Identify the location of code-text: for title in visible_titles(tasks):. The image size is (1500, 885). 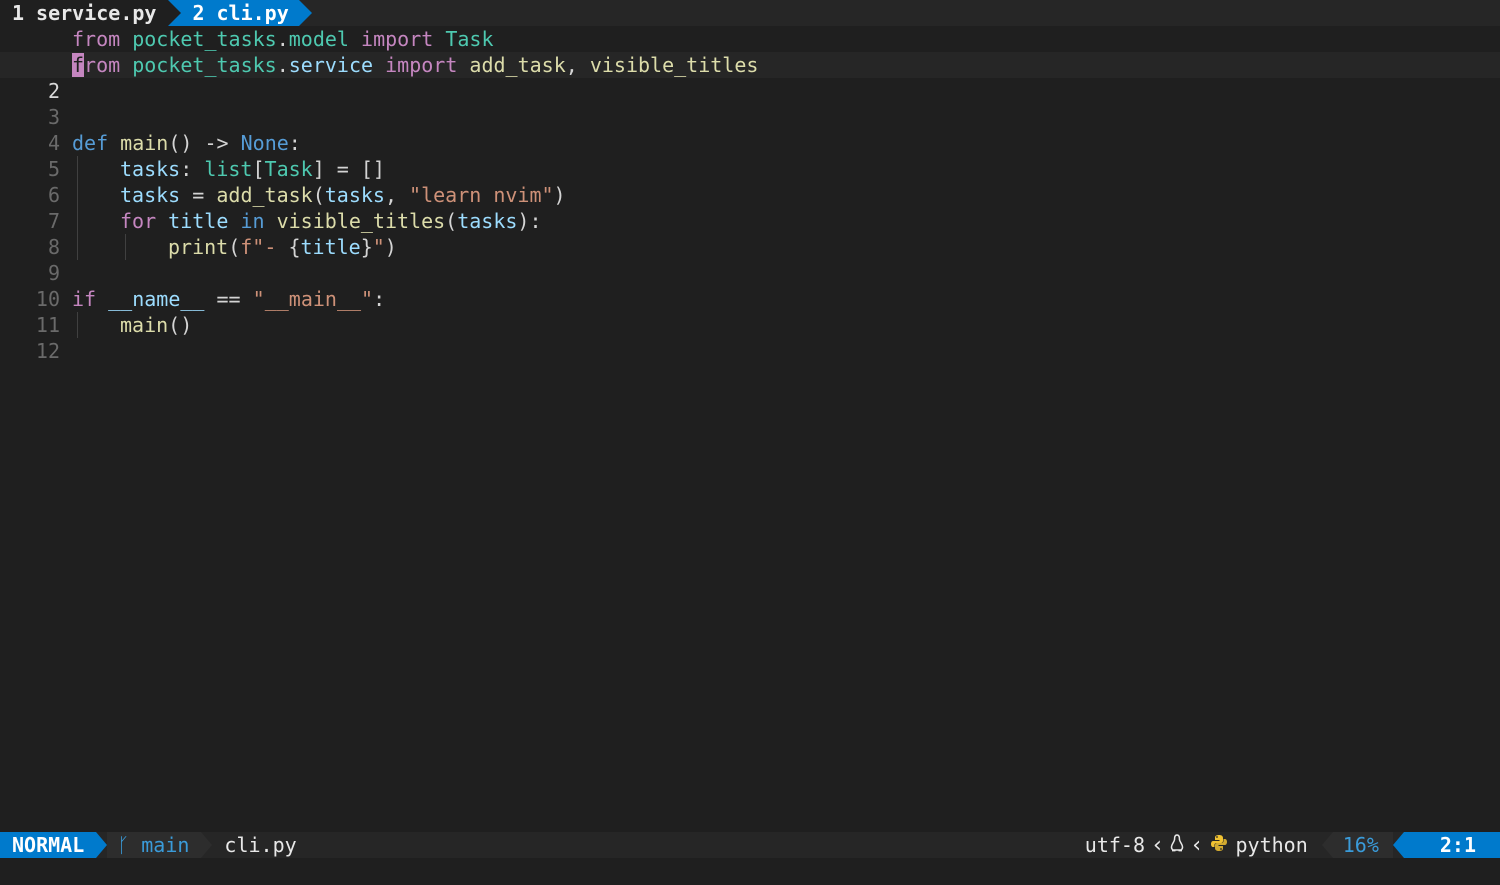
(331, 221).